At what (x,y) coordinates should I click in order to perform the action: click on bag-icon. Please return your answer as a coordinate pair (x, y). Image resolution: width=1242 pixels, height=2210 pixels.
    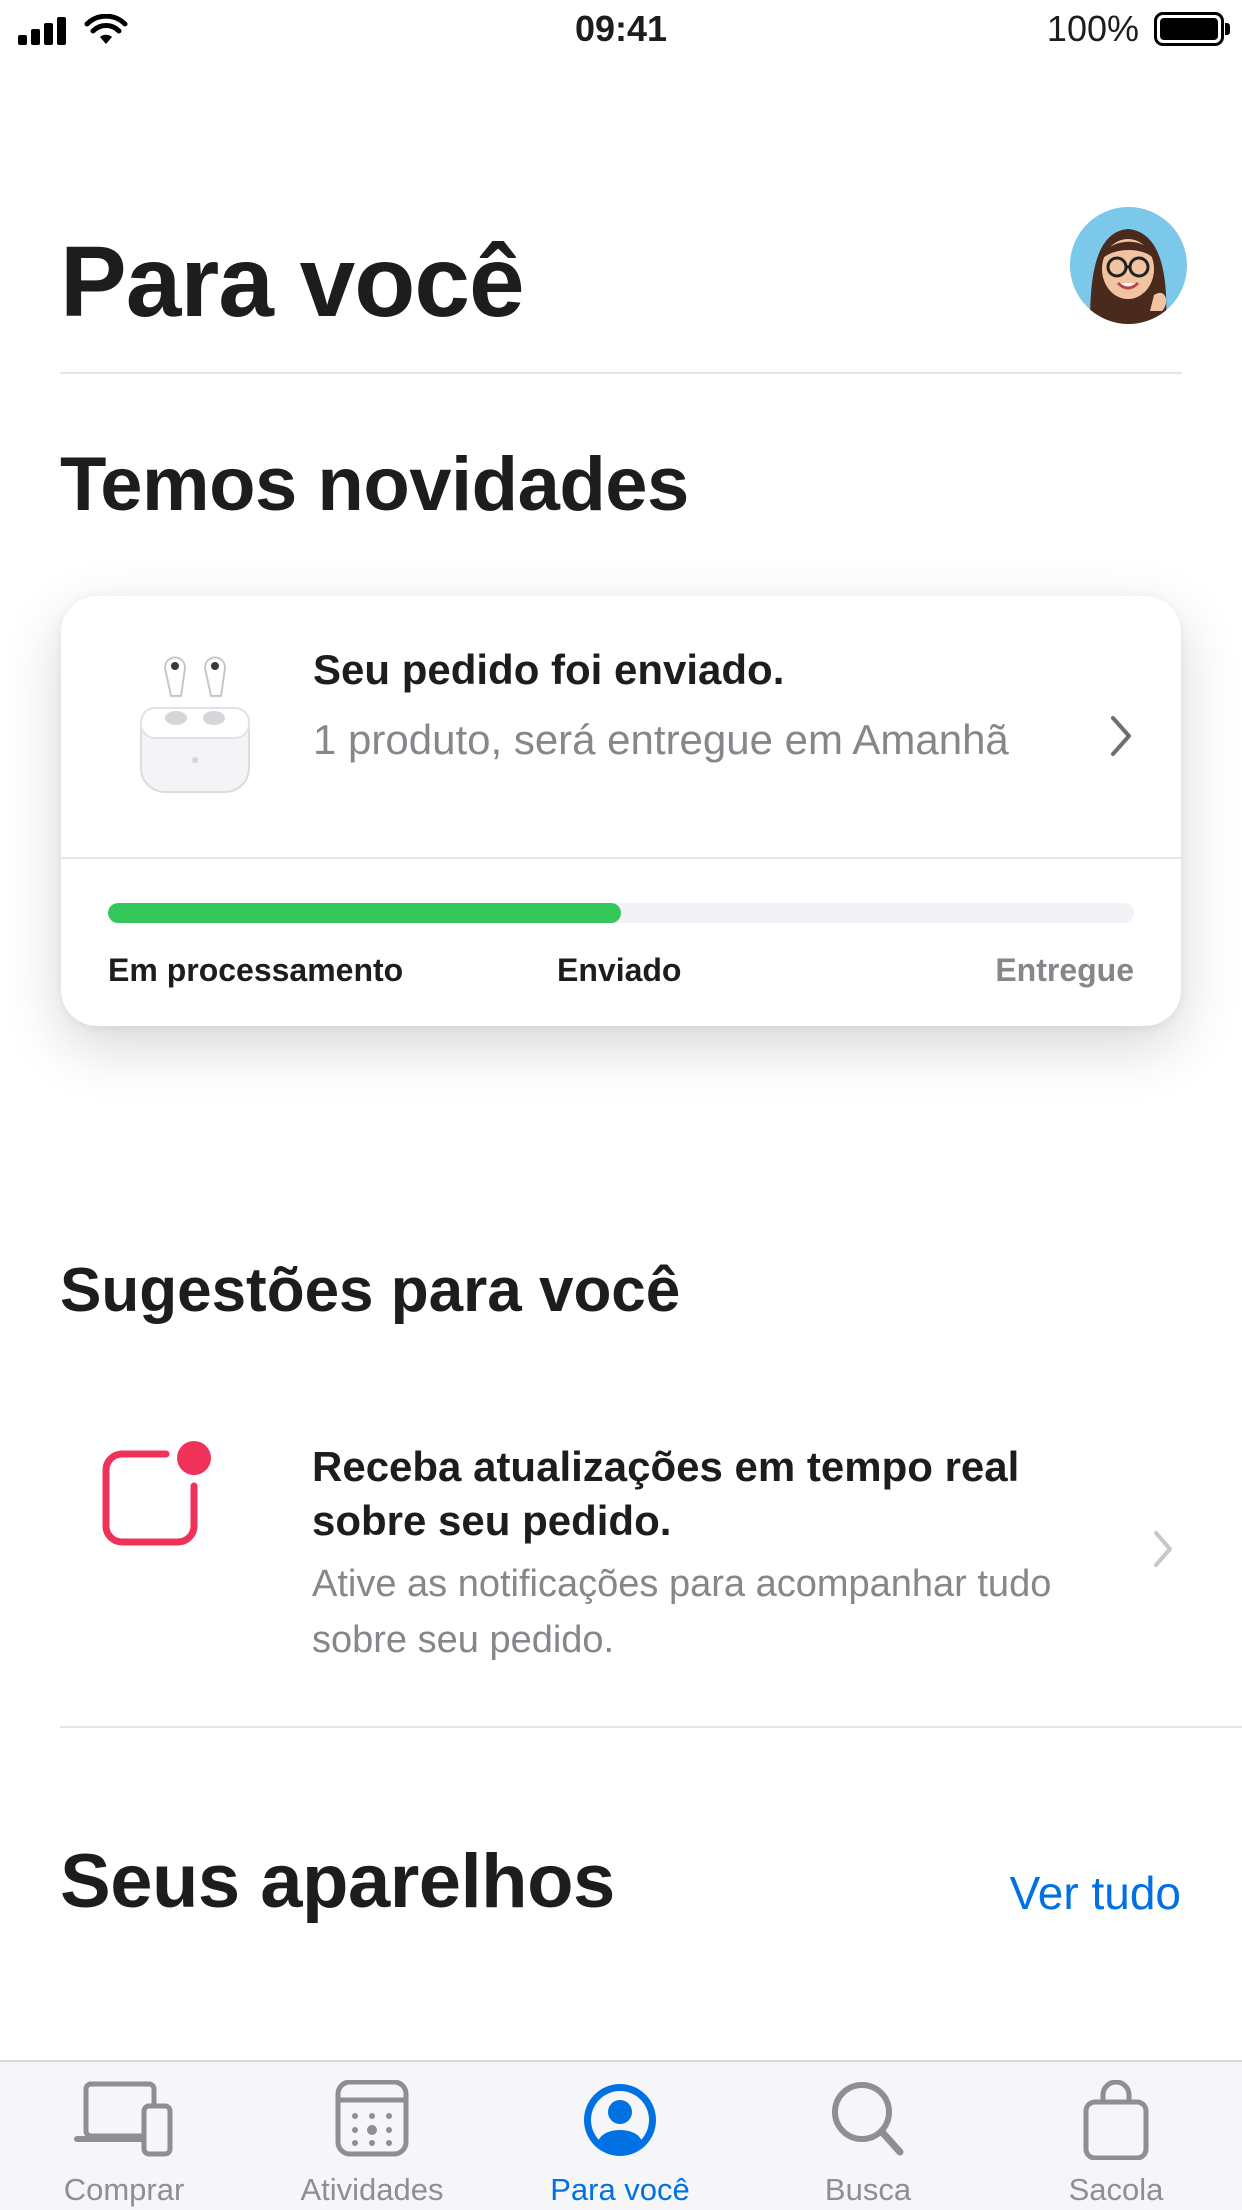
    Looking at the image, I should click on (1116, 2120).